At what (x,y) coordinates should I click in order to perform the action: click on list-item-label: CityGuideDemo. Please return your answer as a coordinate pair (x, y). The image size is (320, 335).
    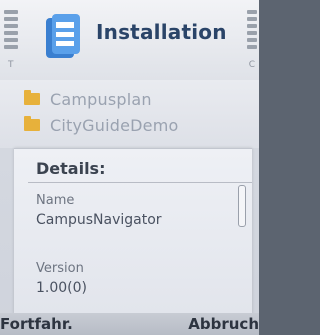
    Looking at the image, I should click on (114, 125).